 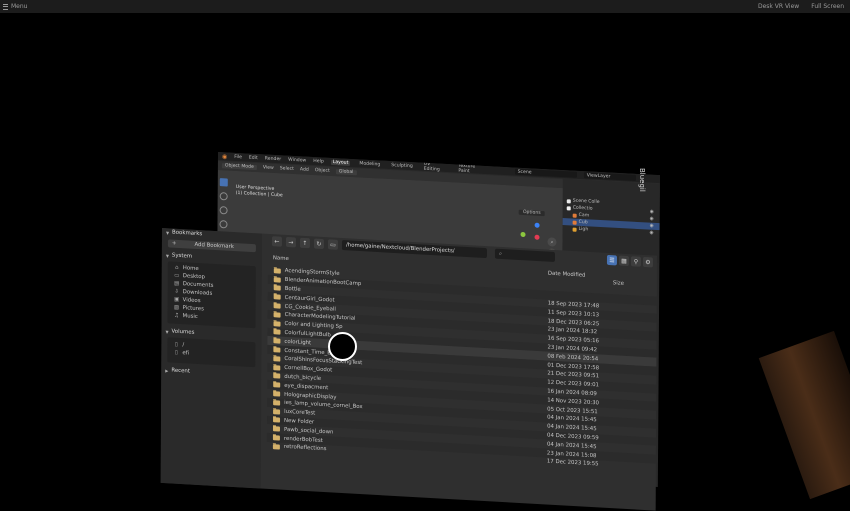 I want to click on add-menu: Add, so click(x=304, y=169).